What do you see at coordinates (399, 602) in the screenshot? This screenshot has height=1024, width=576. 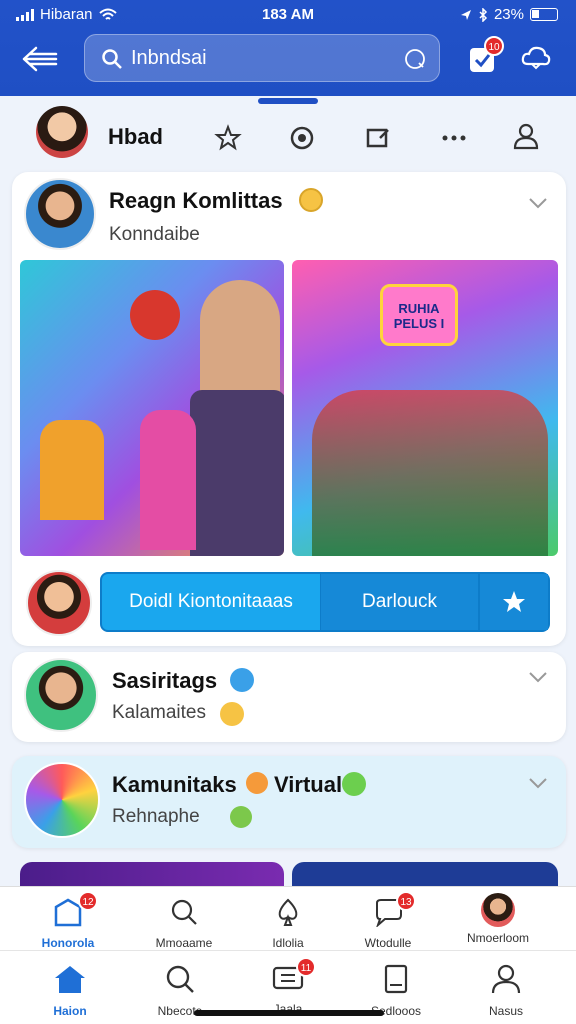 I see `secondary-action-button: Darlouck` at bounding box center [399, 602].